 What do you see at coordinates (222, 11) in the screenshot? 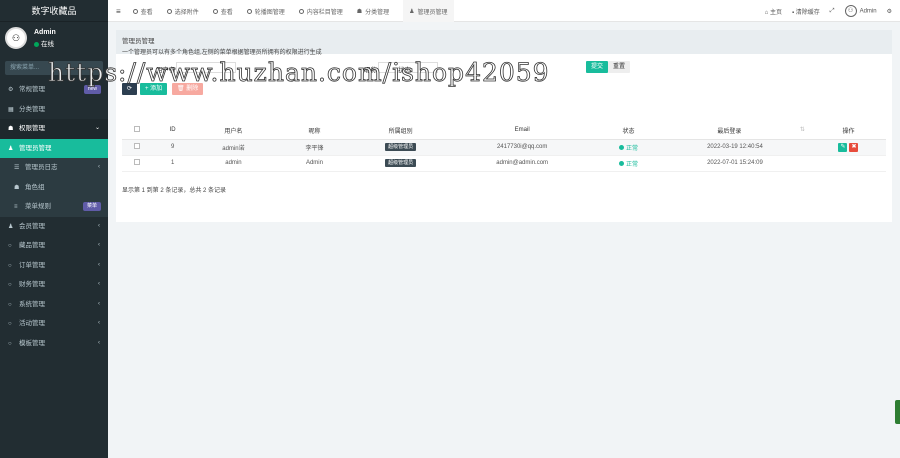
I see `nav-tab-2: 查看` at bounding box center [222, 11].